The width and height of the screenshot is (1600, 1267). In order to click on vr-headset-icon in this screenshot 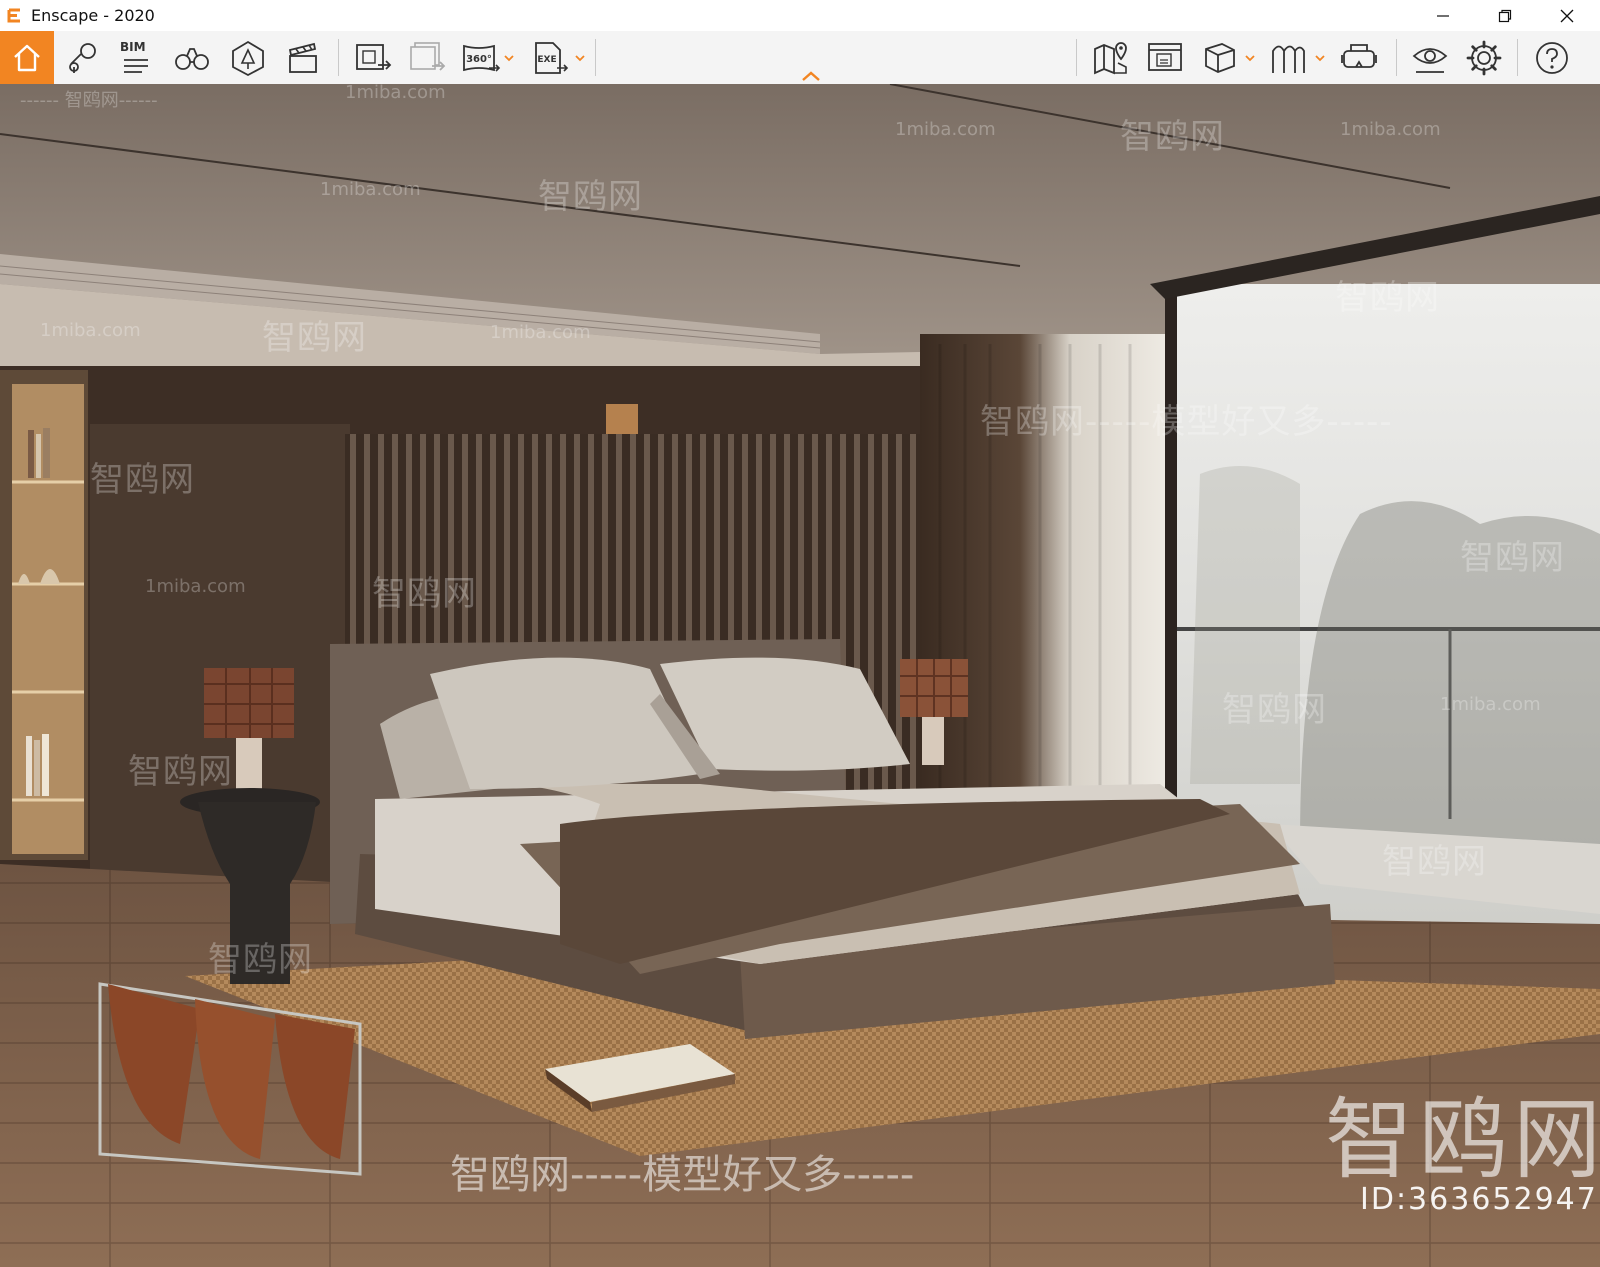, I will do `click(1359, 55)`.